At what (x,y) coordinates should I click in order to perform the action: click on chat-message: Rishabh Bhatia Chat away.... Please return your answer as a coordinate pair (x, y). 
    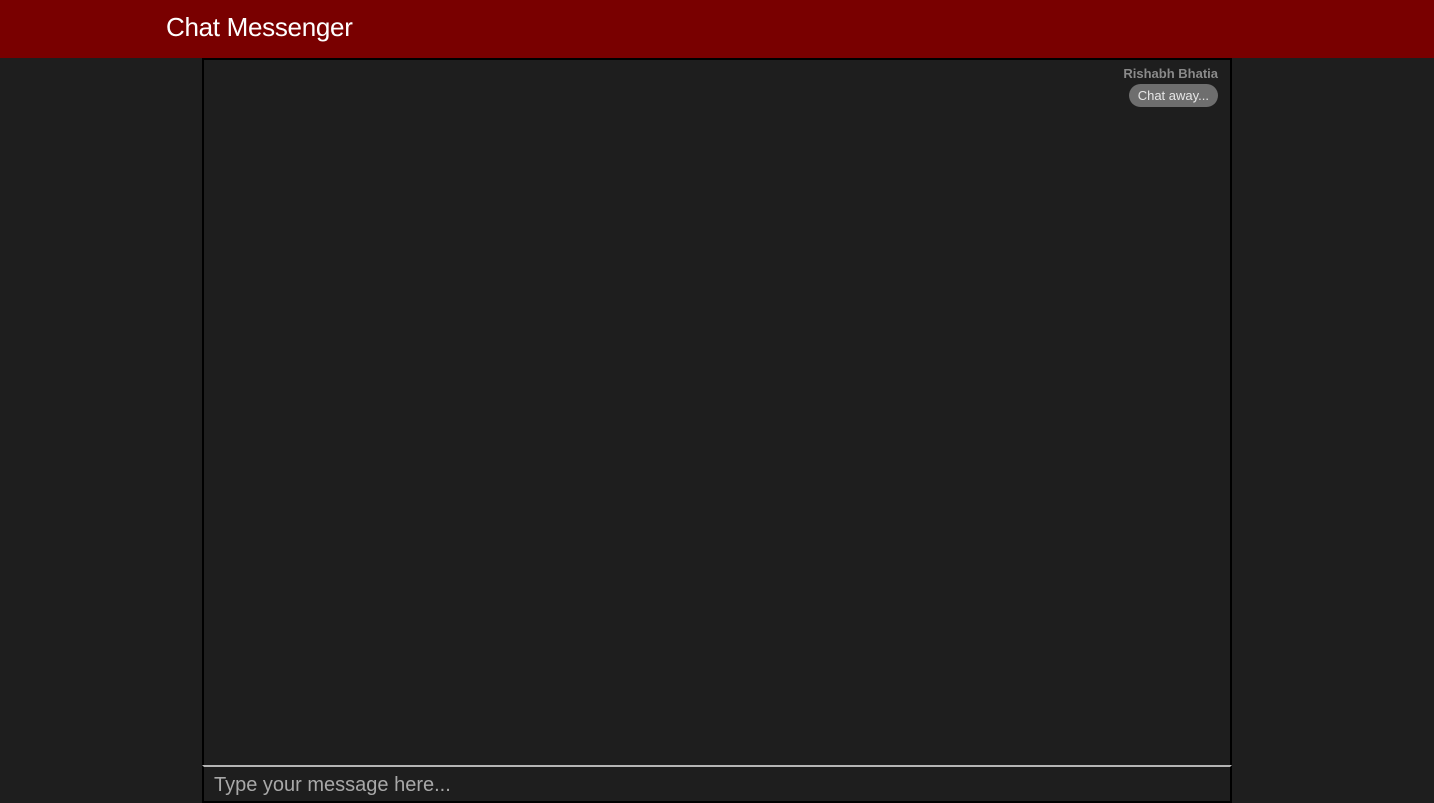
    Looking at the image, I should click on (1170, 86).